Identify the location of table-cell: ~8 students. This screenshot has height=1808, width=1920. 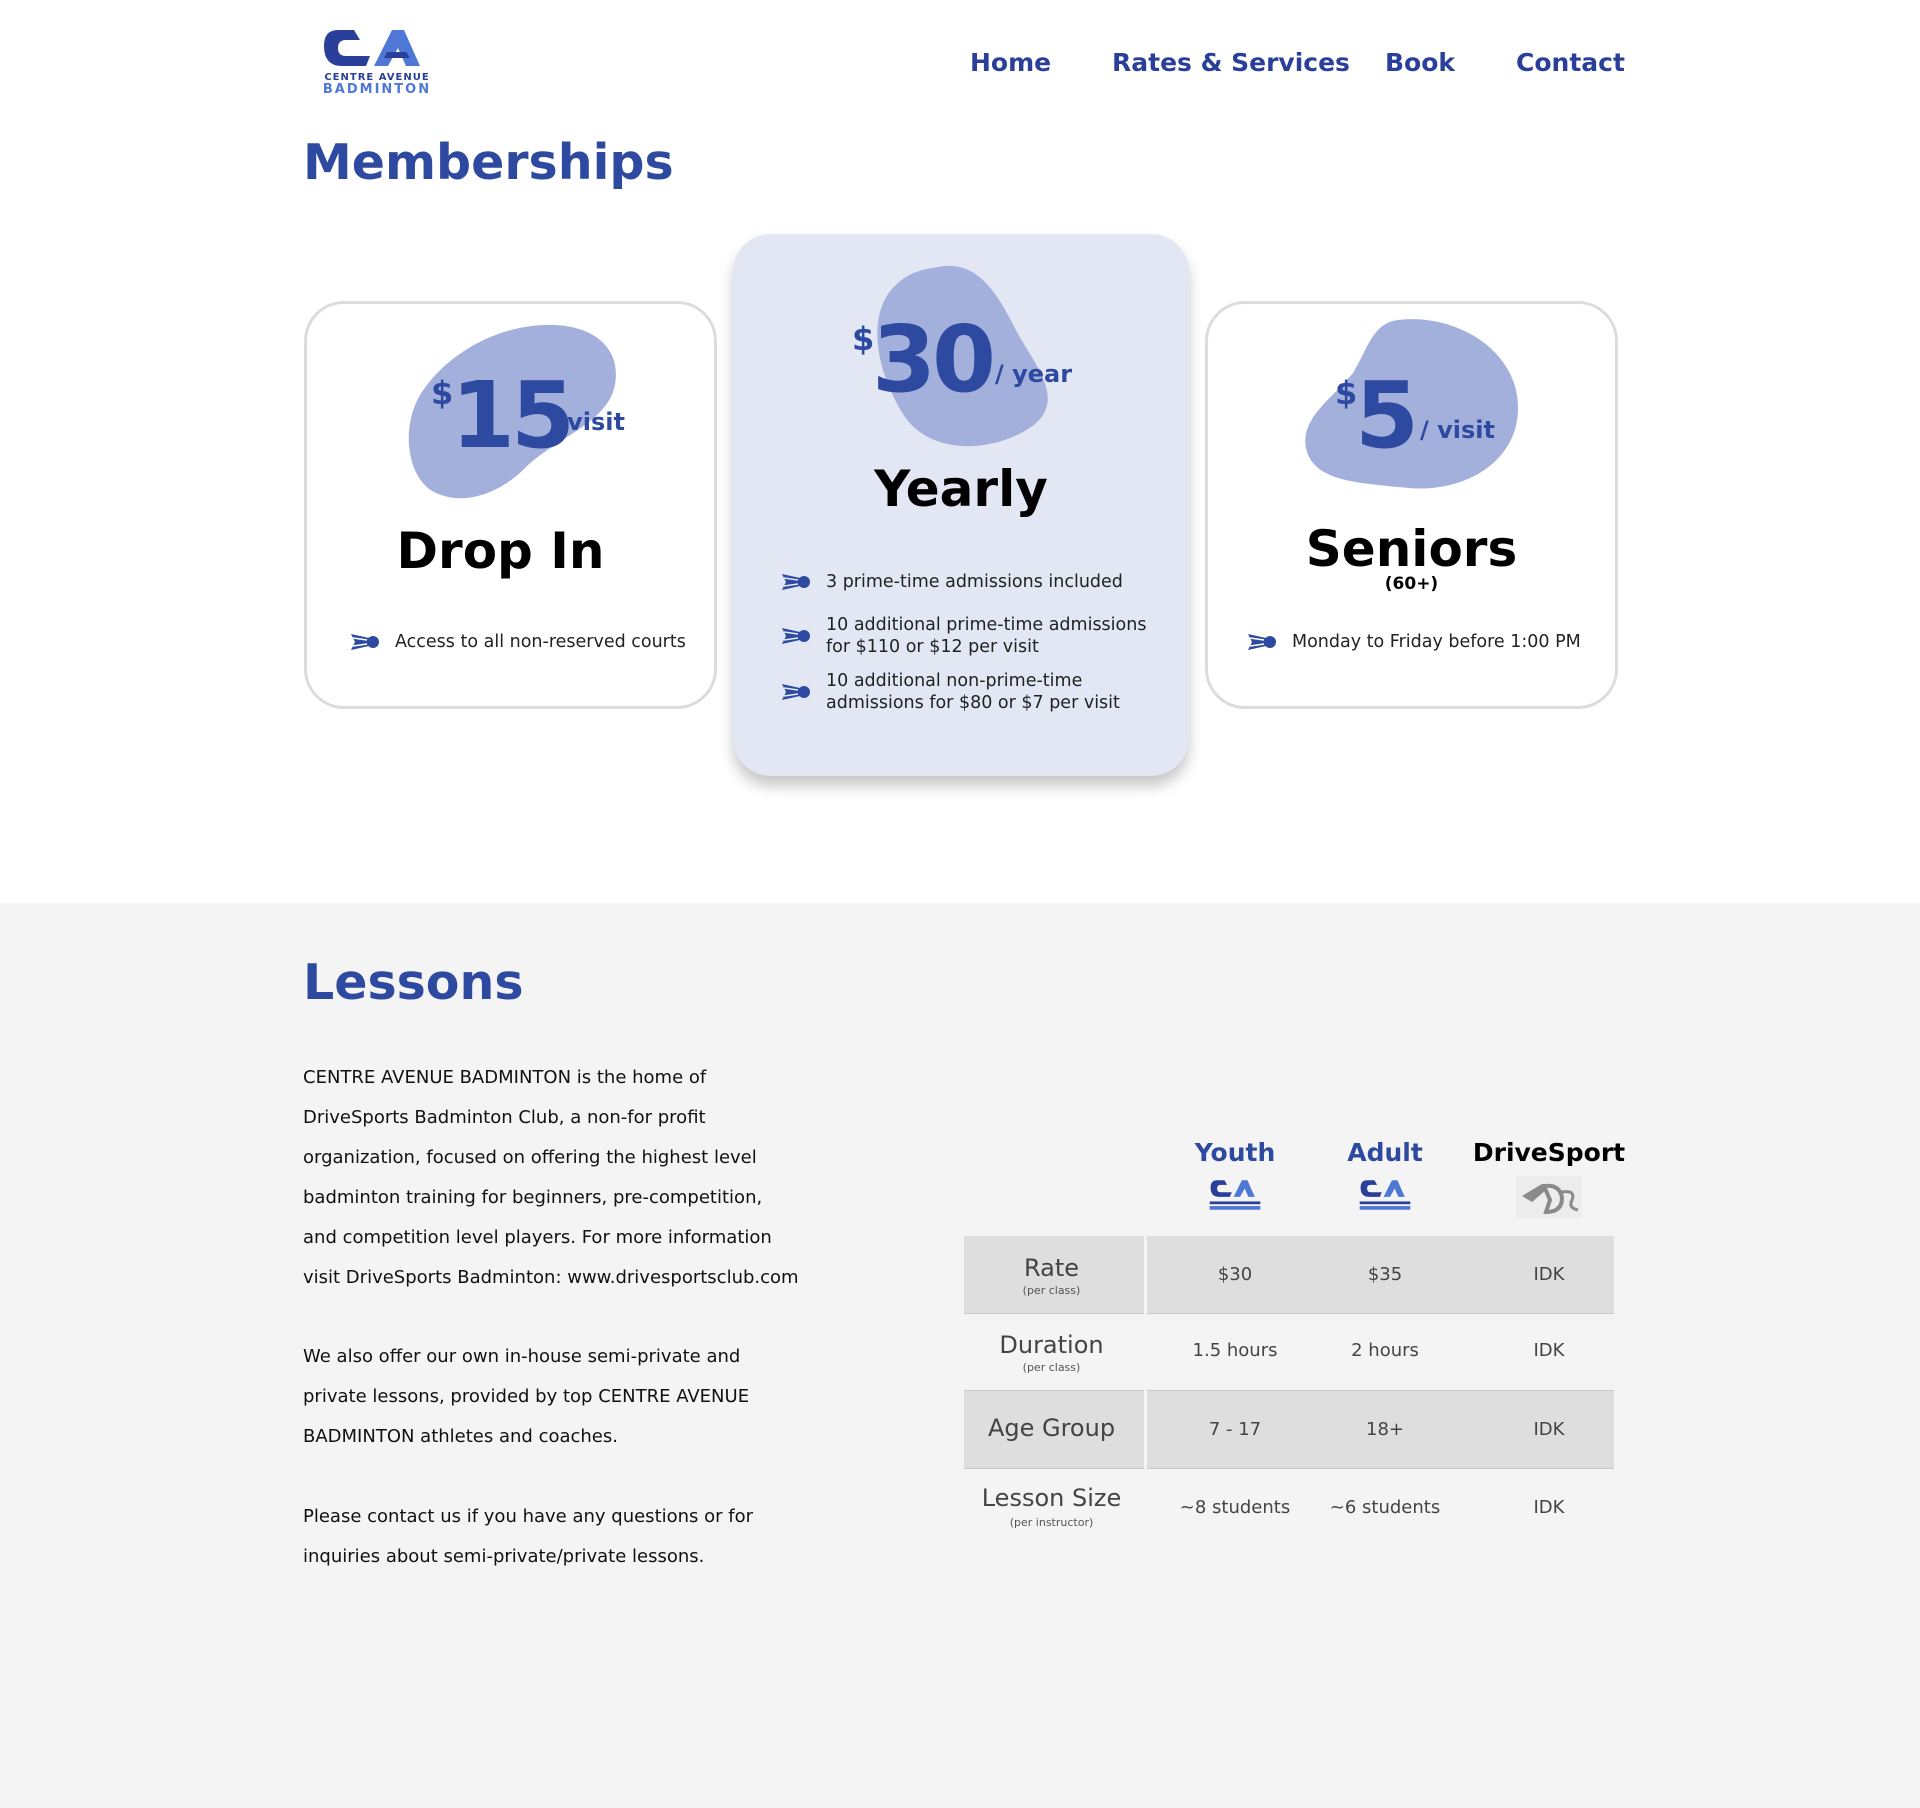
(1235, 1507).